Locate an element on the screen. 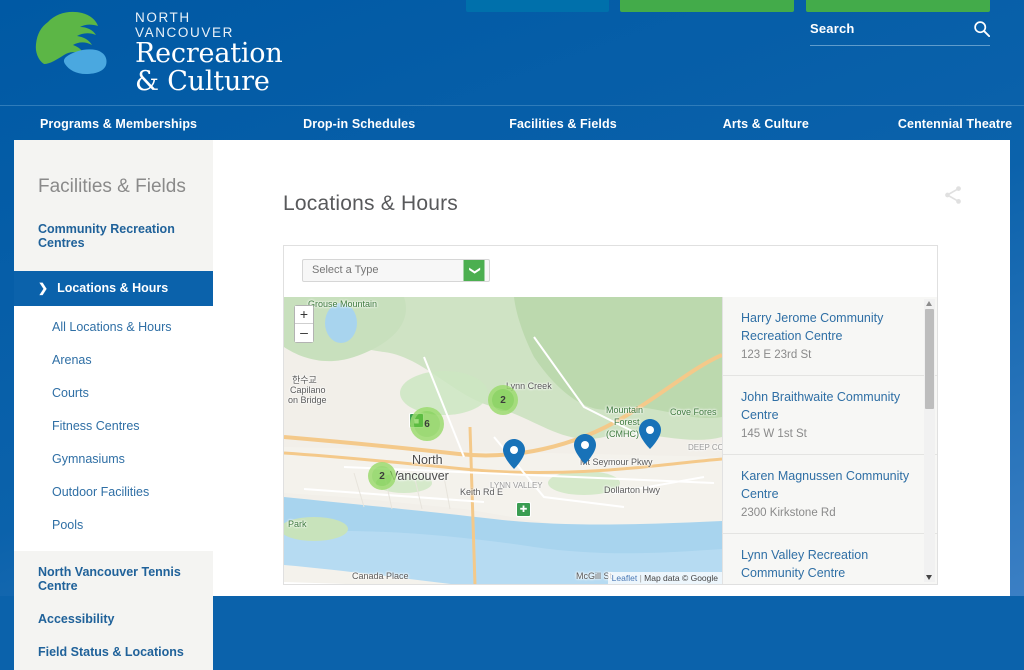  map-label: North is located at coordinates (427, 460).